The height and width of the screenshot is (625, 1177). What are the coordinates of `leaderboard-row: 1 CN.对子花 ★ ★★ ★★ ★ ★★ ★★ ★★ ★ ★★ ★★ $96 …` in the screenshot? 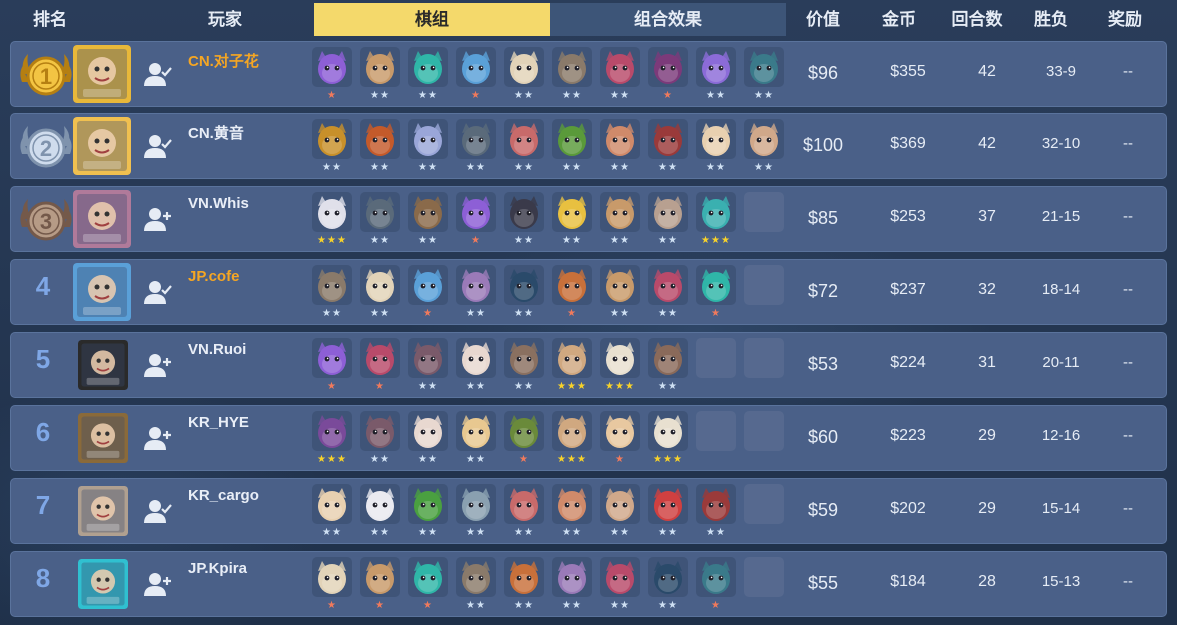 It's located at (588, 74).